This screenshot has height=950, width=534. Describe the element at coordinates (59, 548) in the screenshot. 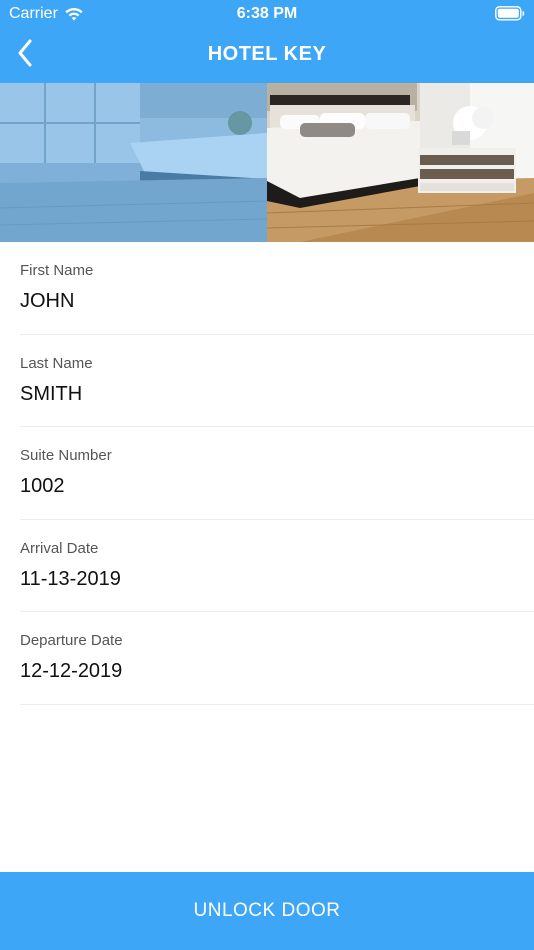

I see `field-label: Arrival Date` at that location.